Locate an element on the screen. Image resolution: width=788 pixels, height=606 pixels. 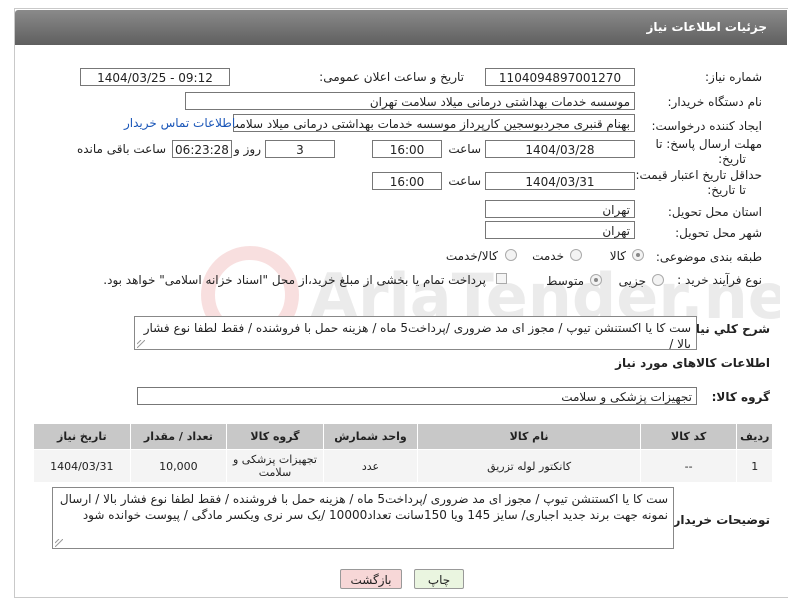
need-number-field: 1104094897001270 is located at coordinates (560, 77).